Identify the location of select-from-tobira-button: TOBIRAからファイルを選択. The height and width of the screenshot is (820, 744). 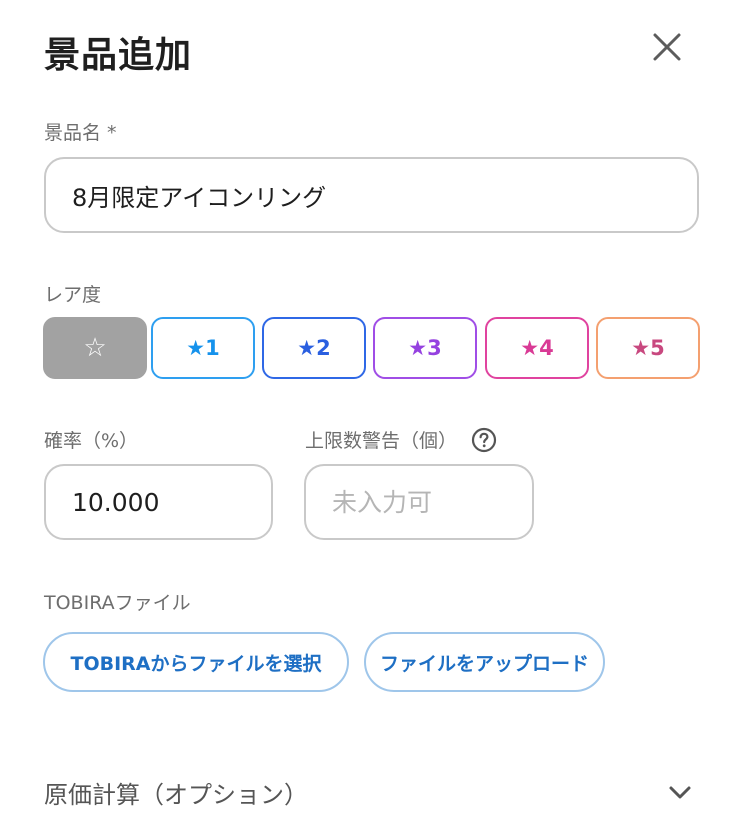
(196, 662).